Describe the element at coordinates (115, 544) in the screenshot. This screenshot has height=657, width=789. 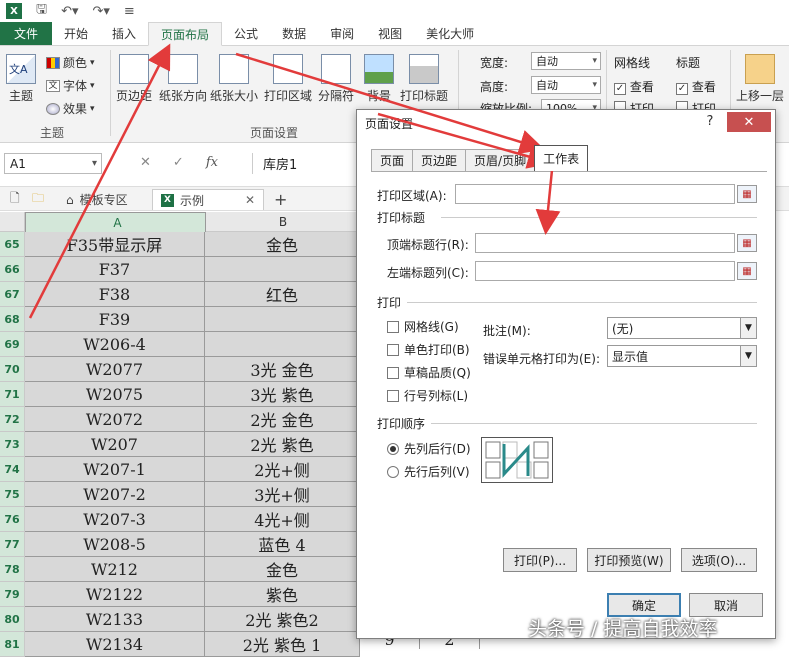
I see `cell-a: W208-5` at that location.